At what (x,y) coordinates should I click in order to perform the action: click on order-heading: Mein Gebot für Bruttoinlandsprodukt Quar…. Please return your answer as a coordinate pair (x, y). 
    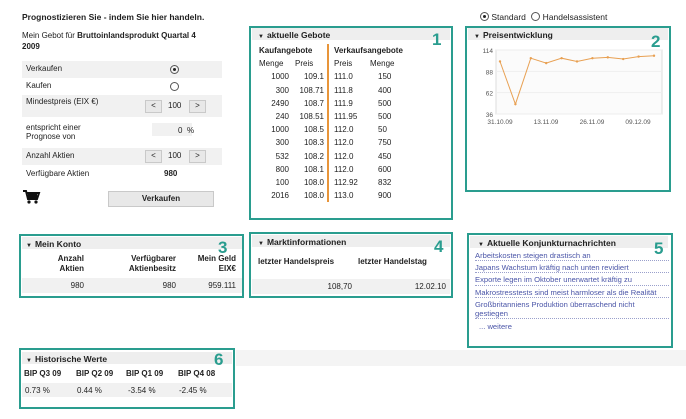
    Looking at the image, I should click on (109, 41).